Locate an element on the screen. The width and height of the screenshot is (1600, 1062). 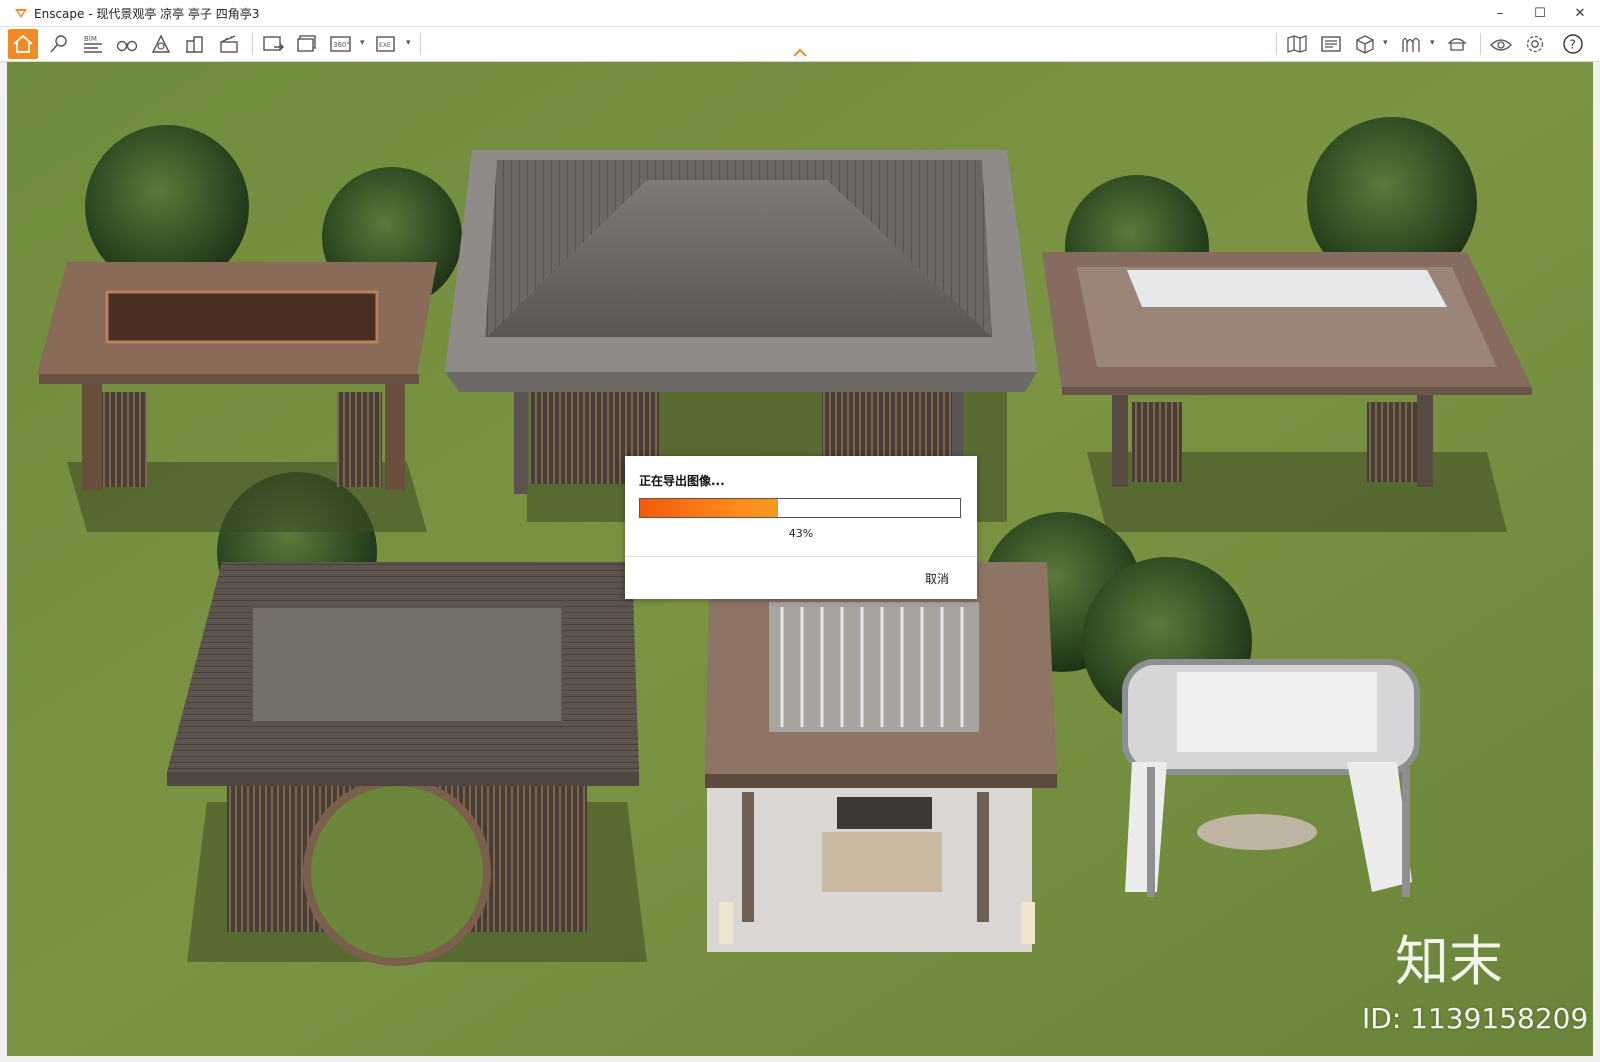
title-bar: Enscape - 现代景观亭 凉亭 亭子 四角亭3 – ☐ ✕ is located at coordinates (800, 13).